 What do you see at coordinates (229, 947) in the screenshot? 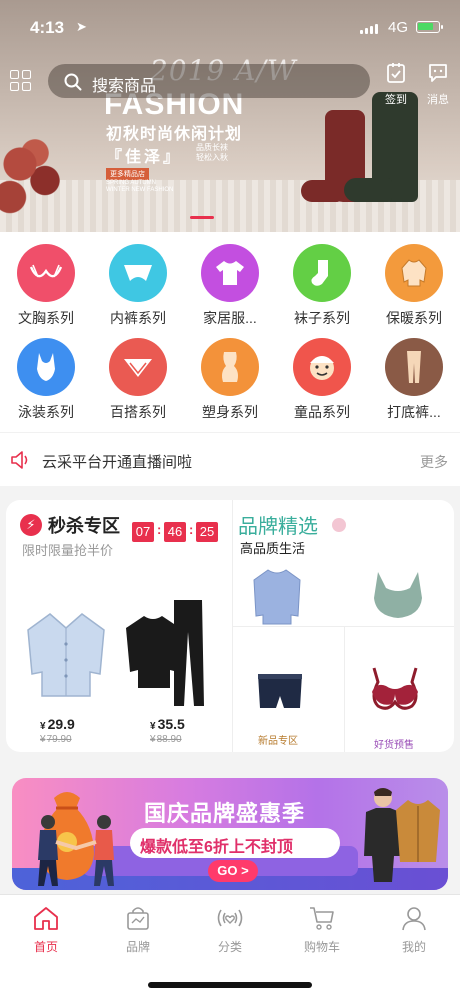
I see `tab-label: 分类` at bounding box center [229, 947].